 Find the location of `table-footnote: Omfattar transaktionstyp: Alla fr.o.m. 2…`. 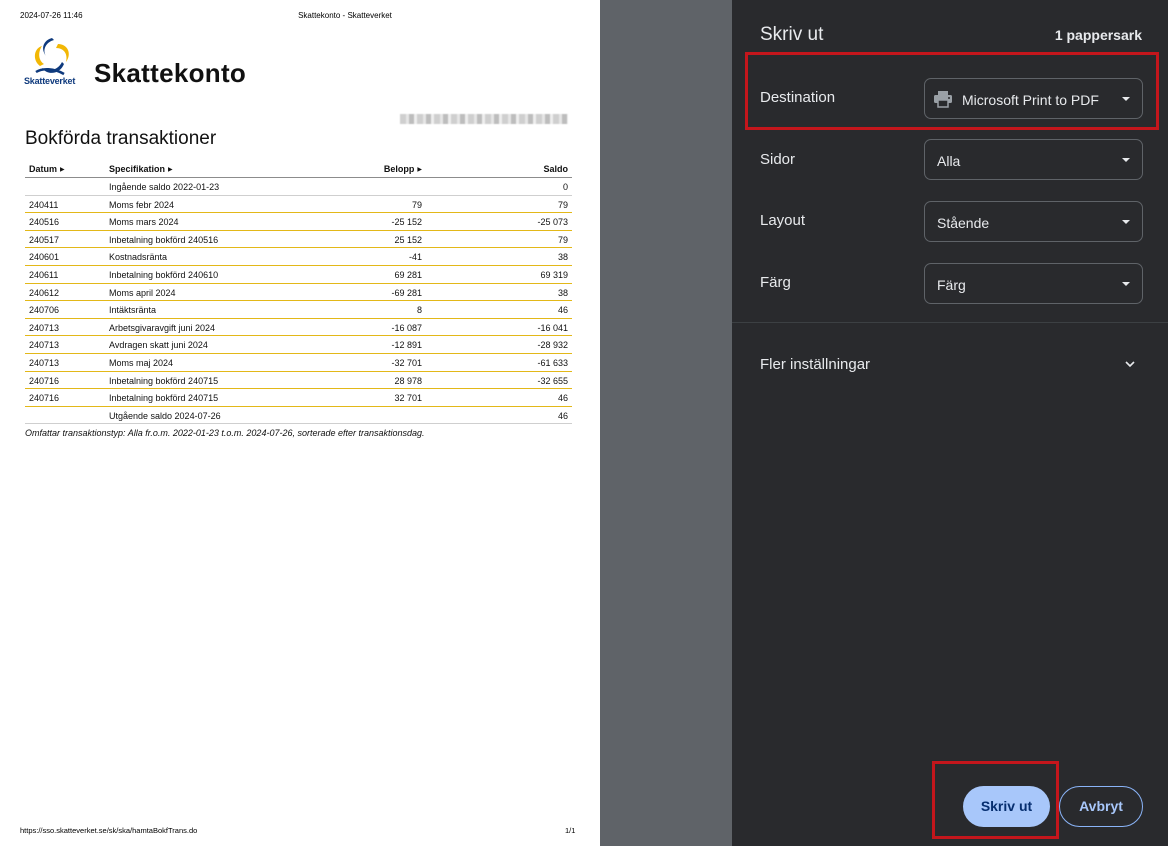

table-footnote: Omfattar transaktionstyp: Alla fr.o.m. 2… is located at coordinates (225, 433).